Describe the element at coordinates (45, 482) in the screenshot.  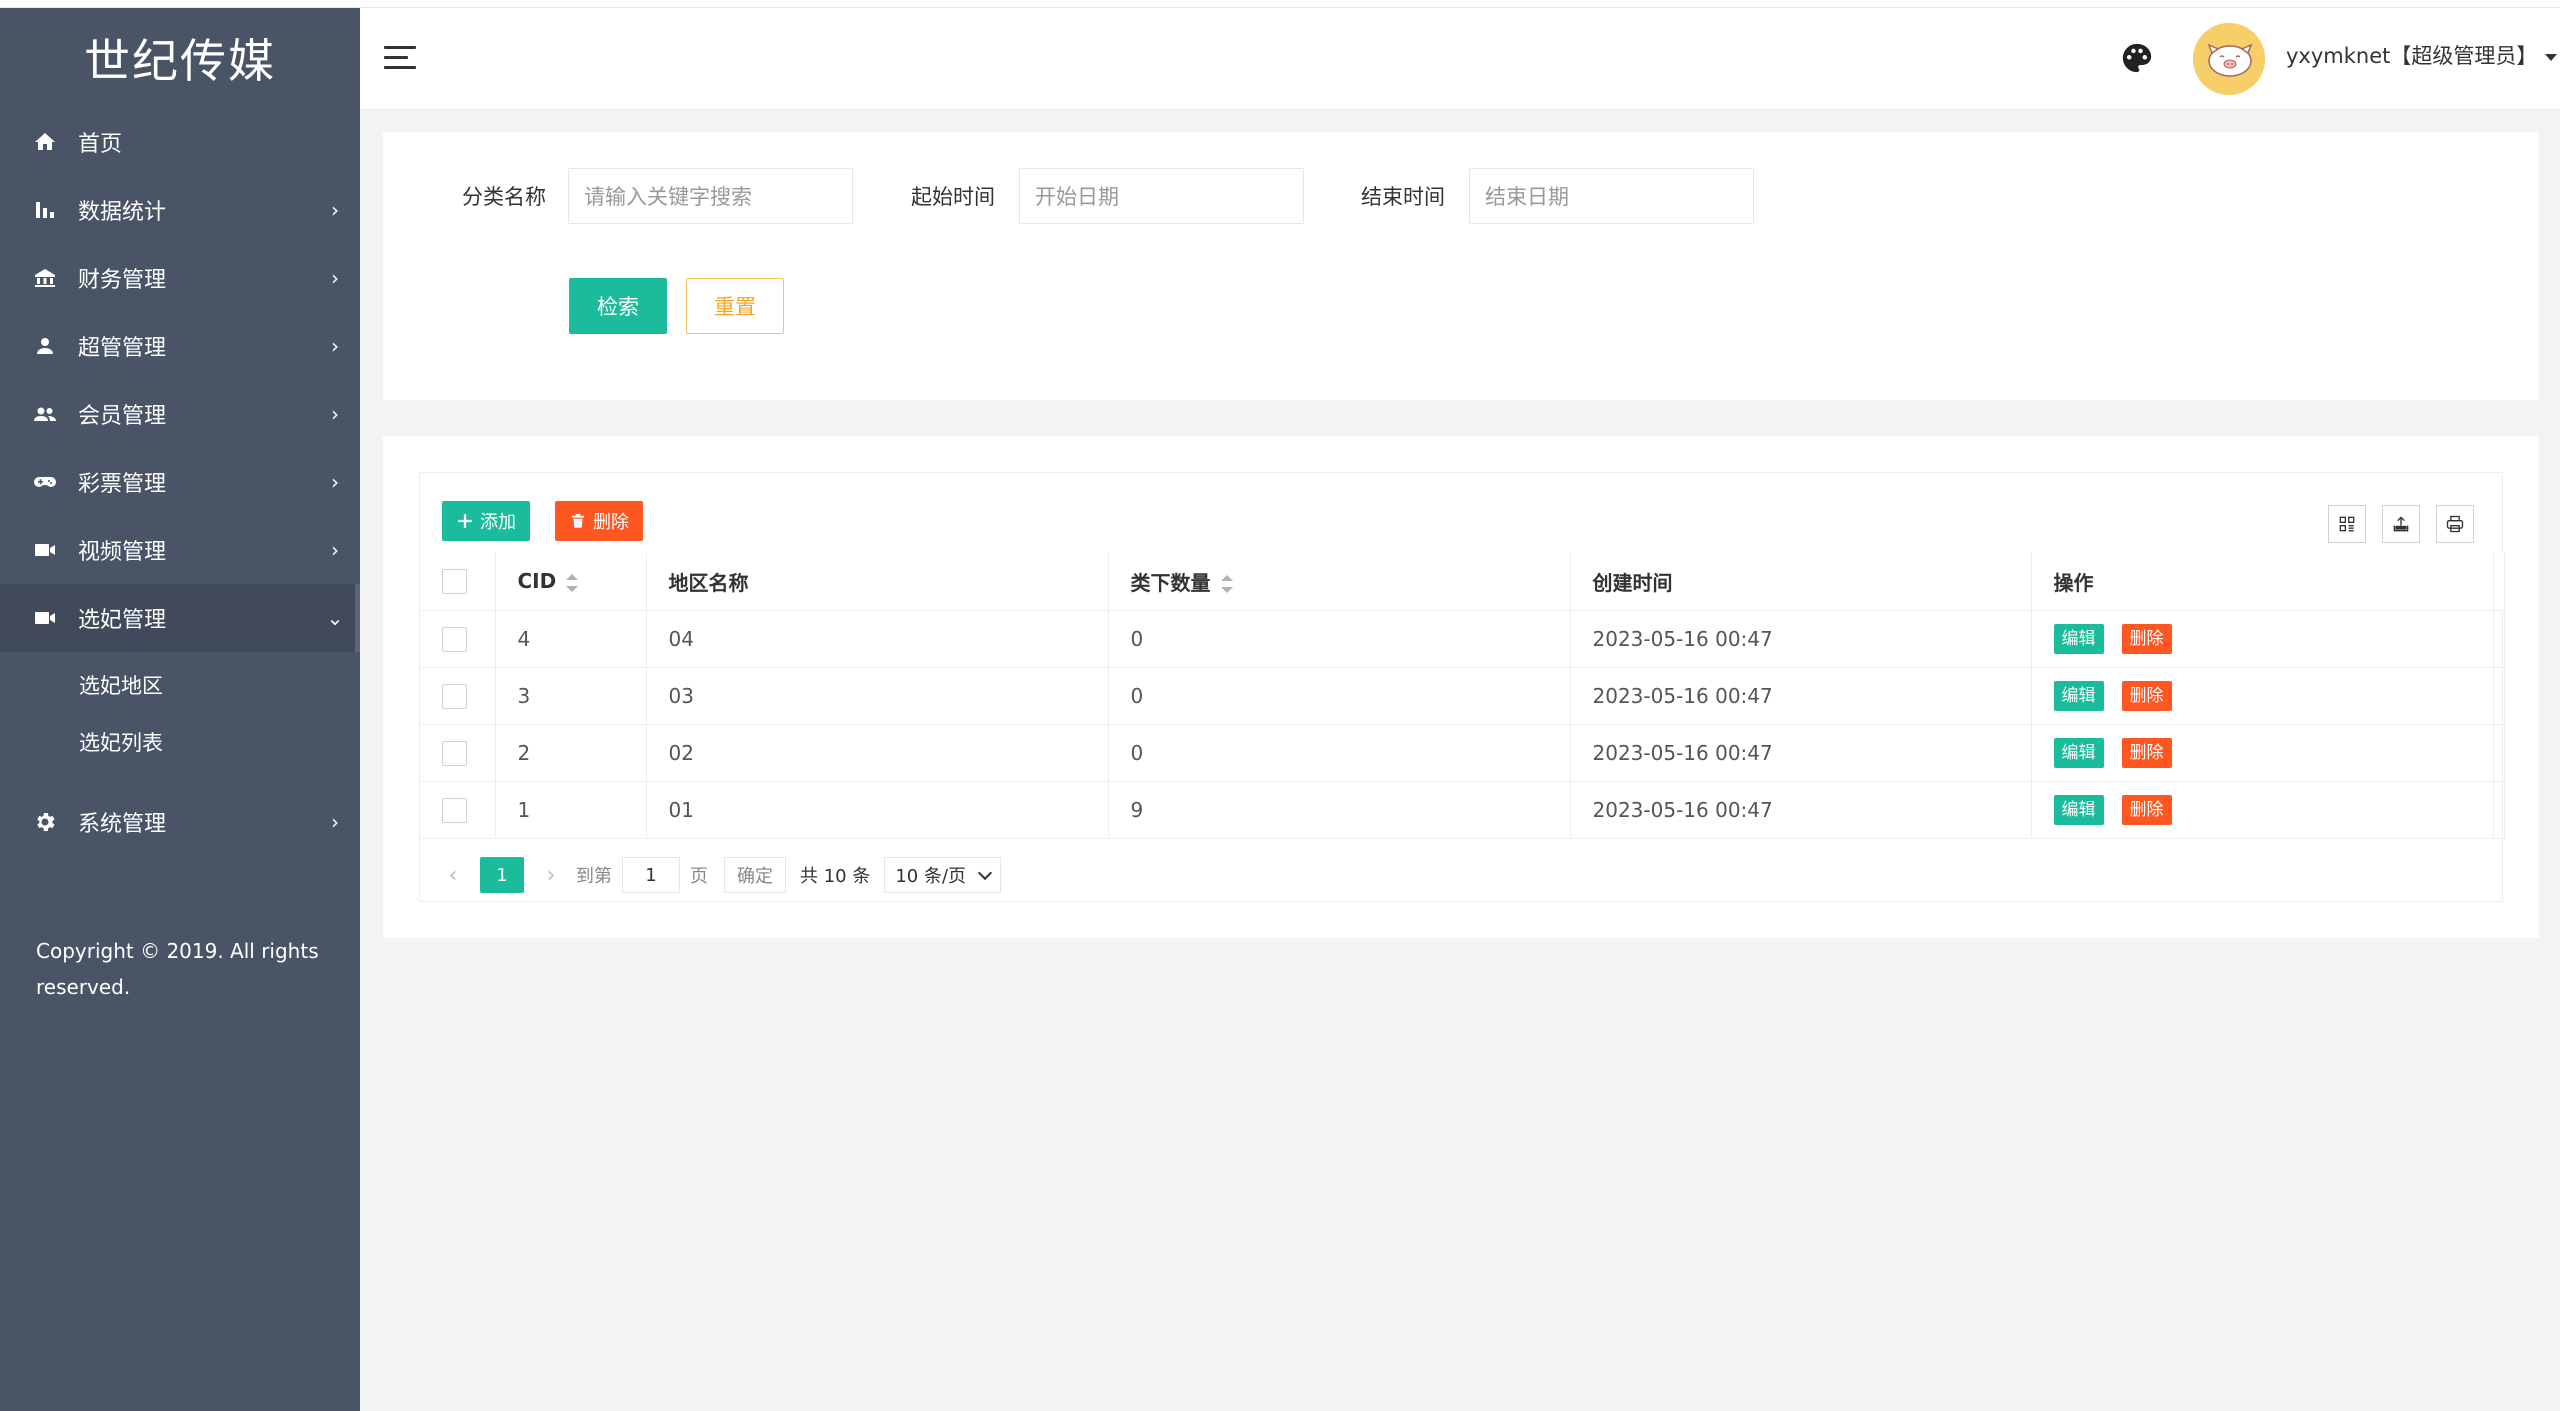
I see `gamepad-icon` at that location.